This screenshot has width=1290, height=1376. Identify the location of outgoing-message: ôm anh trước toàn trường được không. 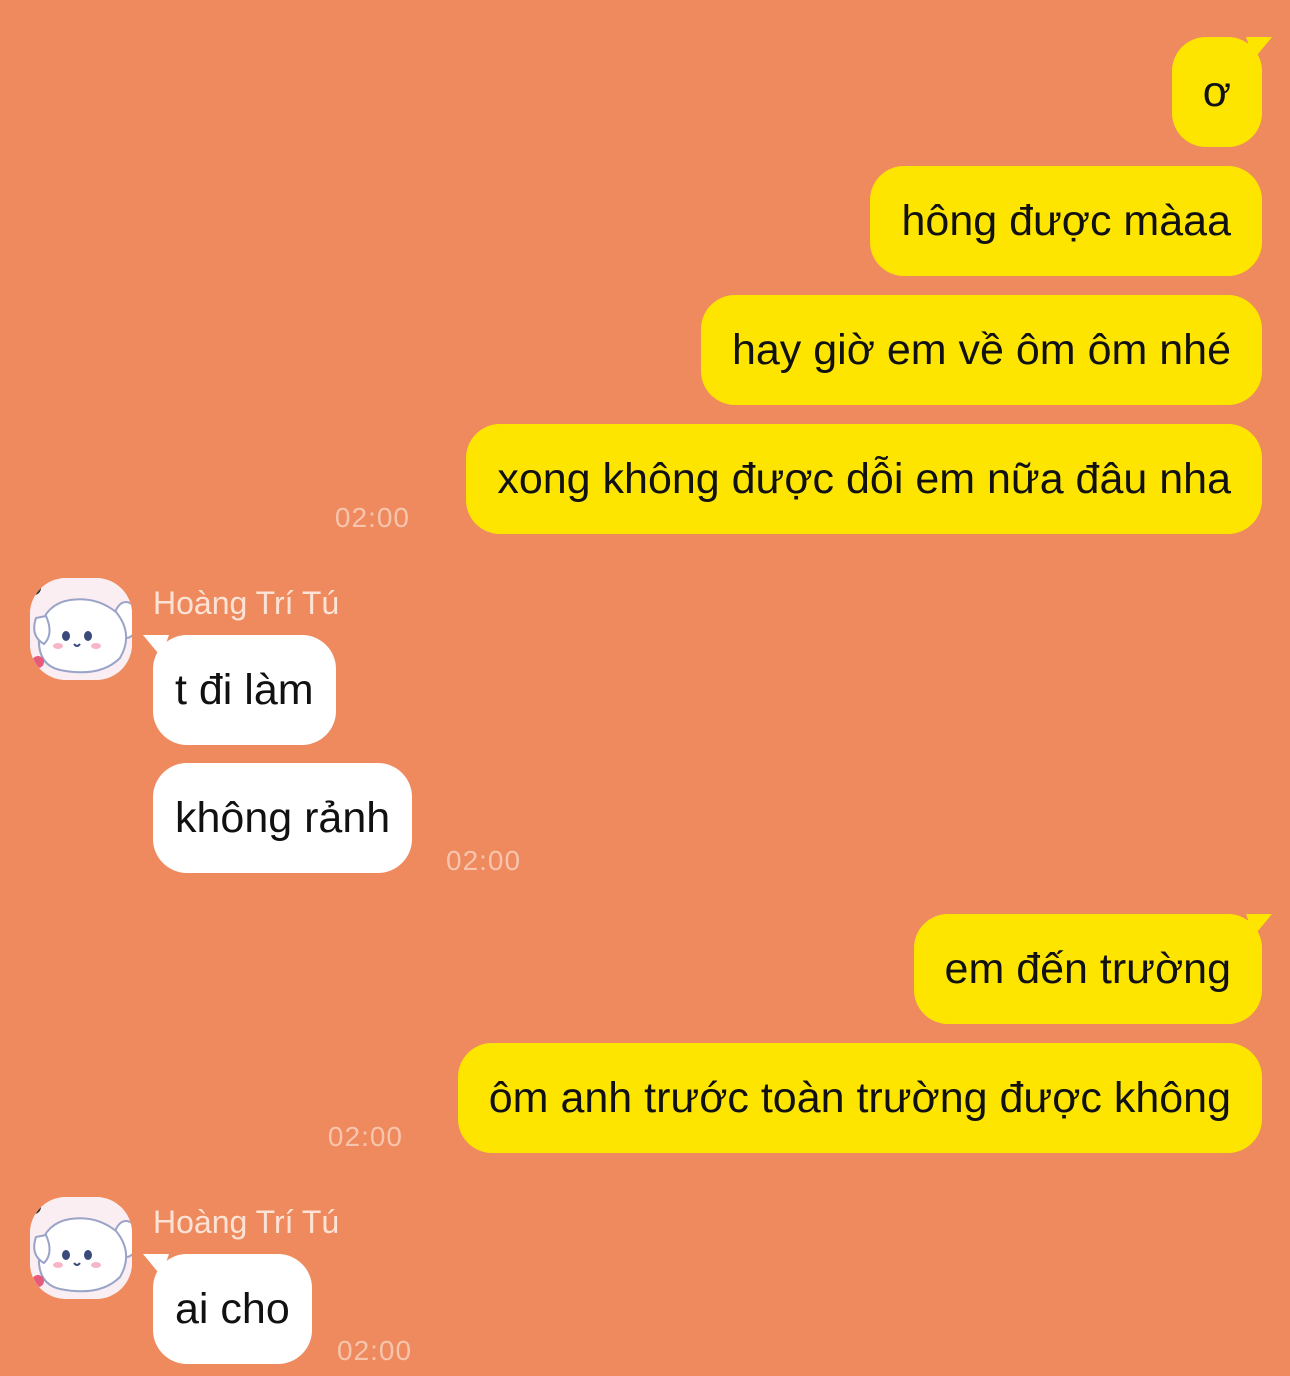
(859, 1098).